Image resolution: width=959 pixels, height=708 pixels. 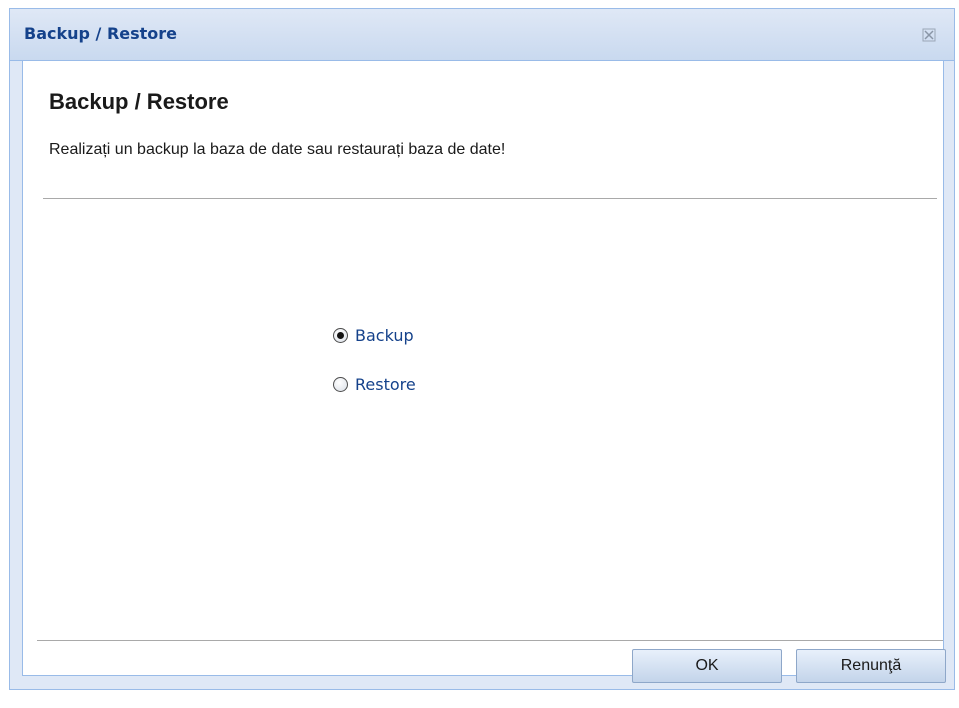 I want to click on footer-divider, so click(x=490, y=640).